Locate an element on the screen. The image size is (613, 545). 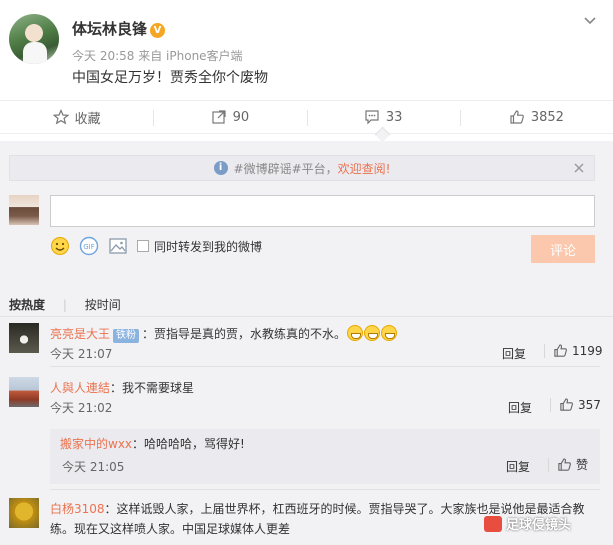
favorite-button: 收藏 is located at coordinates (76, 117).